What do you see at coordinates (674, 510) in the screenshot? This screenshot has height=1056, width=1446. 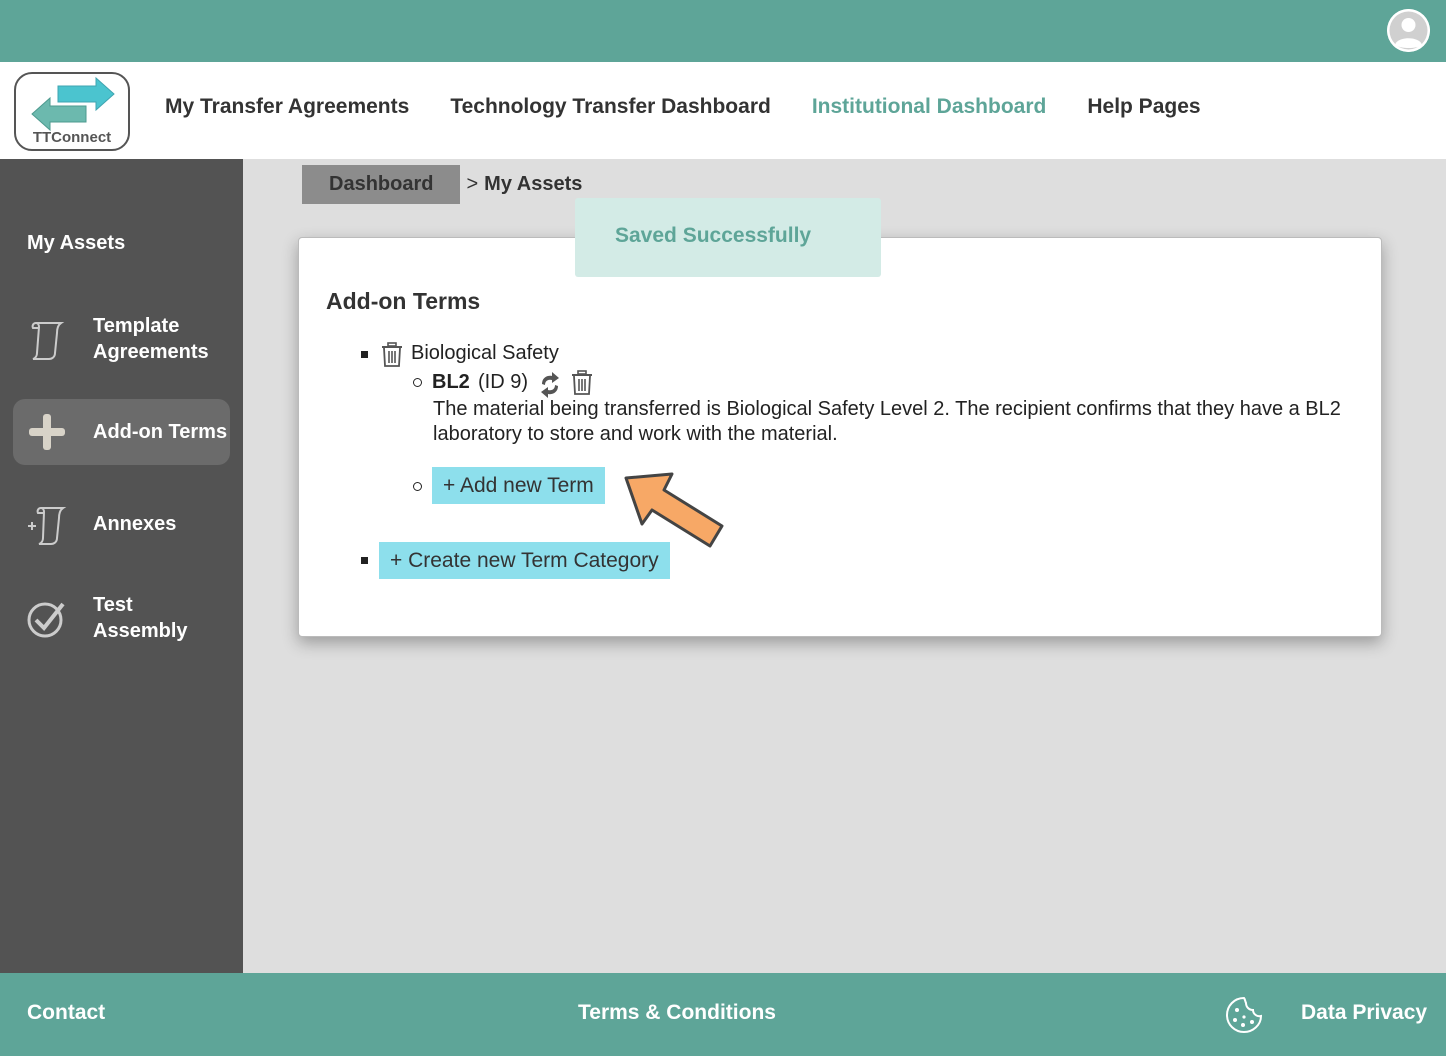 I see `pointer-arrow-icon` at bounding box center [674, 510].